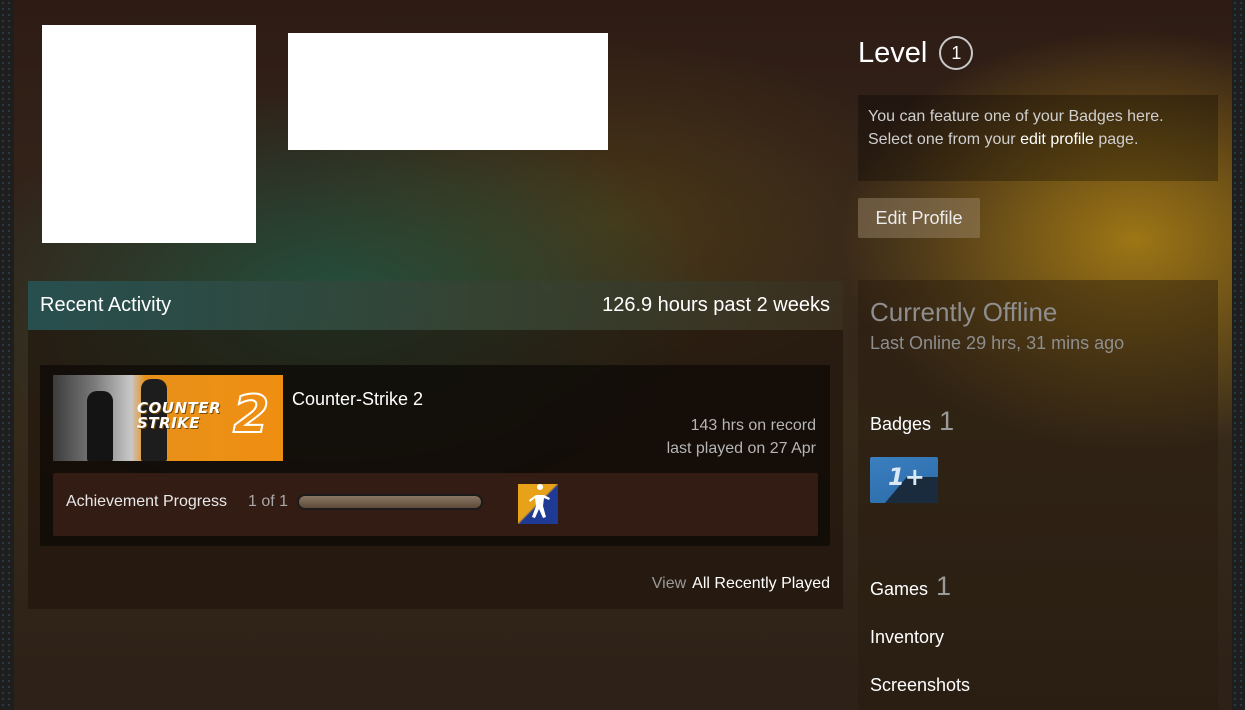 This screenshot has width=1245, height=710. What do you see at coordinates (448, 91) in the screenshot?
I see `persona-name-block` at bounding box center [448, 91].